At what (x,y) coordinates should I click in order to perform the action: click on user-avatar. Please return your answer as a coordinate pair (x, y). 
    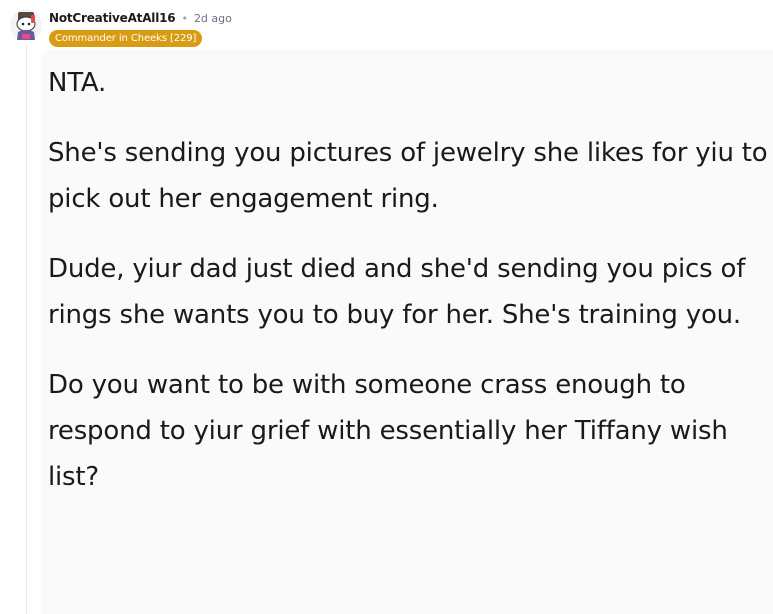
    Looking at the image, I should click on (26, 25).